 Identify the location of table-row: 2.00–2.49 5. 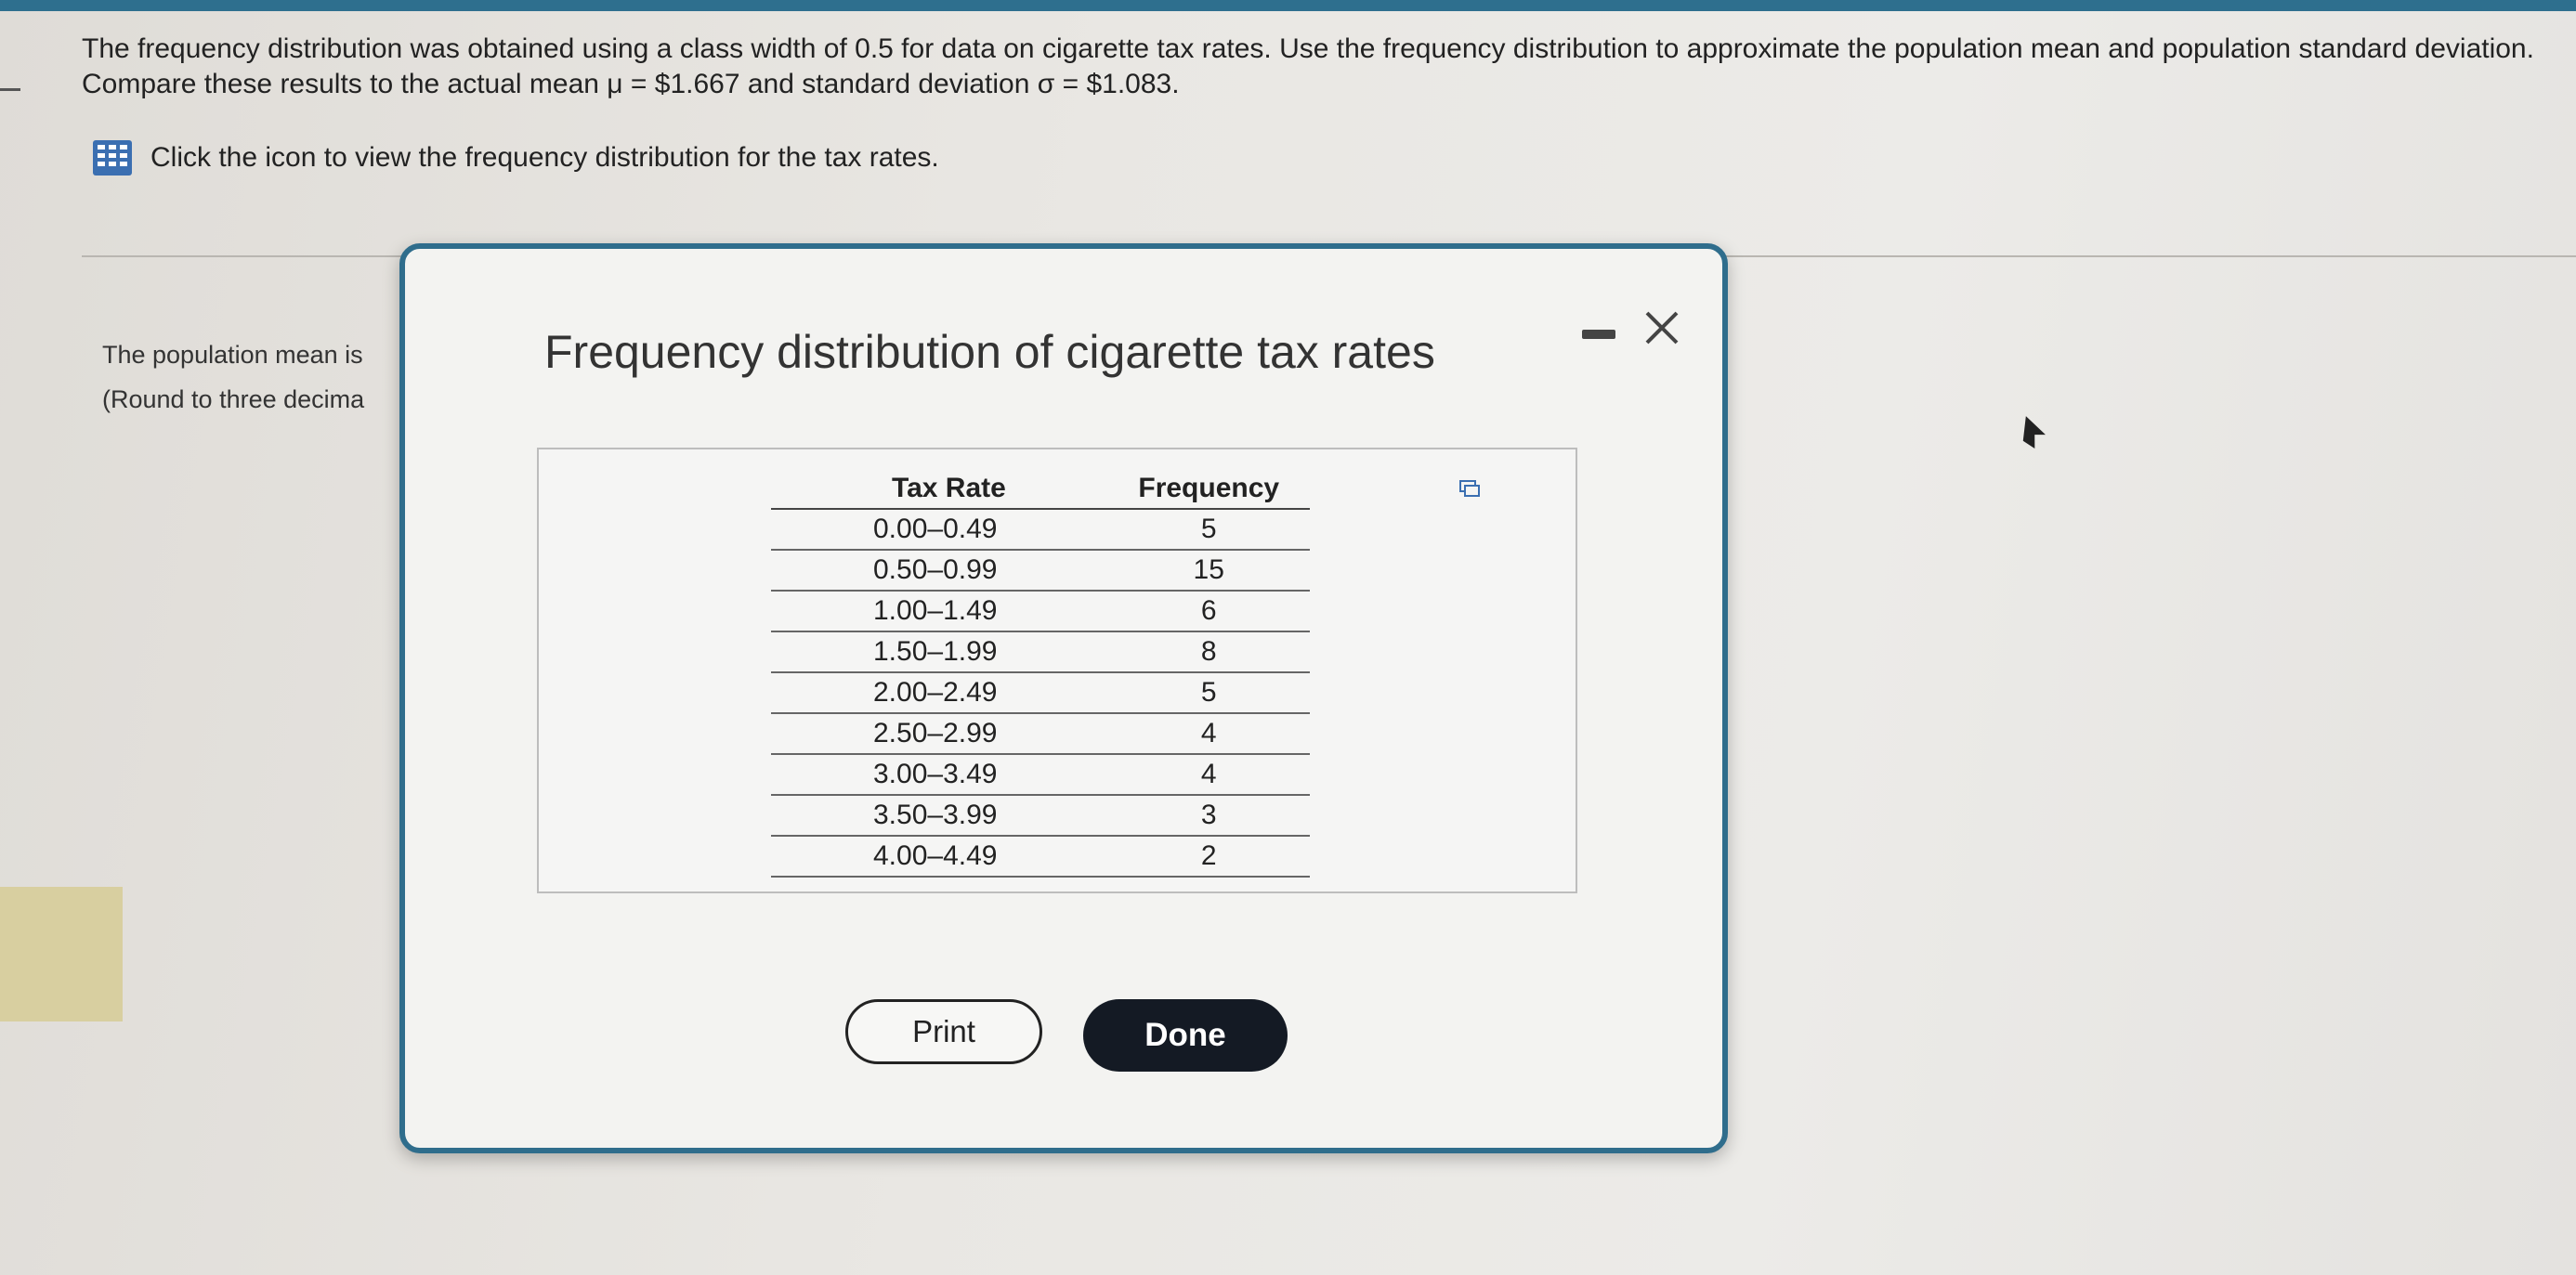
(1040, 693).